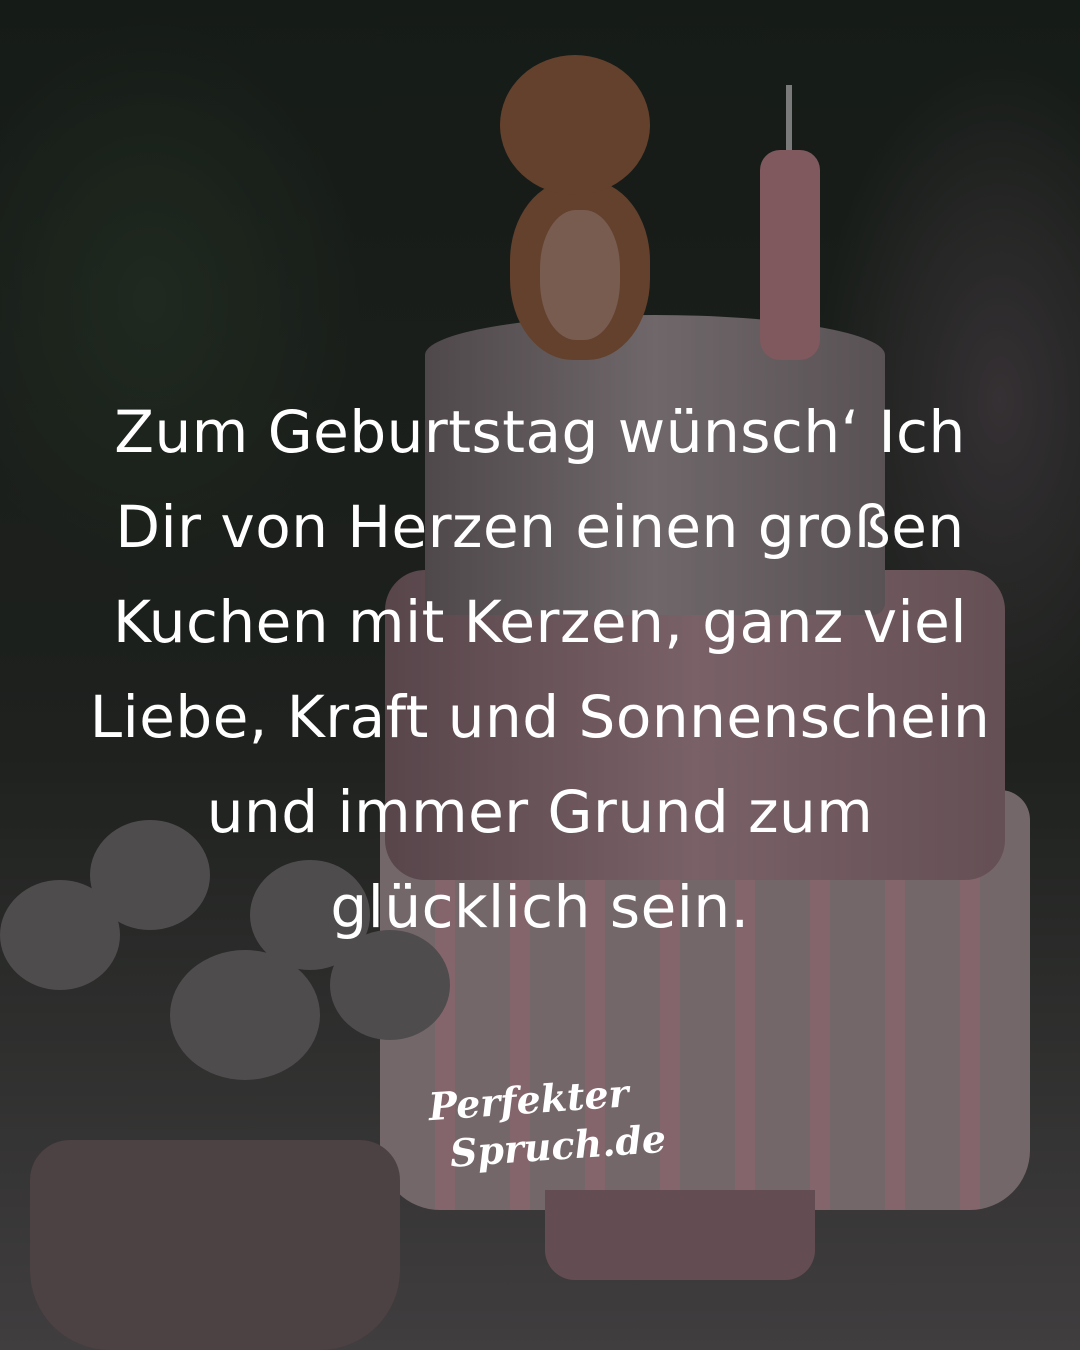 Image resolution: width=1080 pixels, height=1350 pixels. What do you see at coordinates (540, 717) in the screenshot?
I see `quote-line: Liebe, Kraft und Sonnenschein` at bounding box center [540, 717].